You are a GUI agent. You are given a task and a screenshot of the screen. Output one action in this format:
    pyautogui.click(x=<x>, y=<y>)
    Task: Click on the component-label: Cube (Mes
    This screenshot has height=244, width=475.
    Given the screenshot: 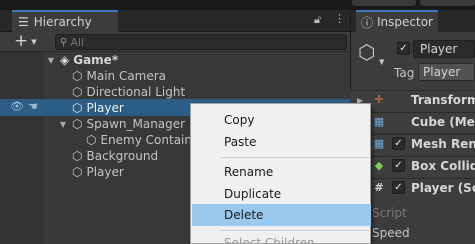 What is the action you would take?
    pyautogui.click(x=443, y=122)
    